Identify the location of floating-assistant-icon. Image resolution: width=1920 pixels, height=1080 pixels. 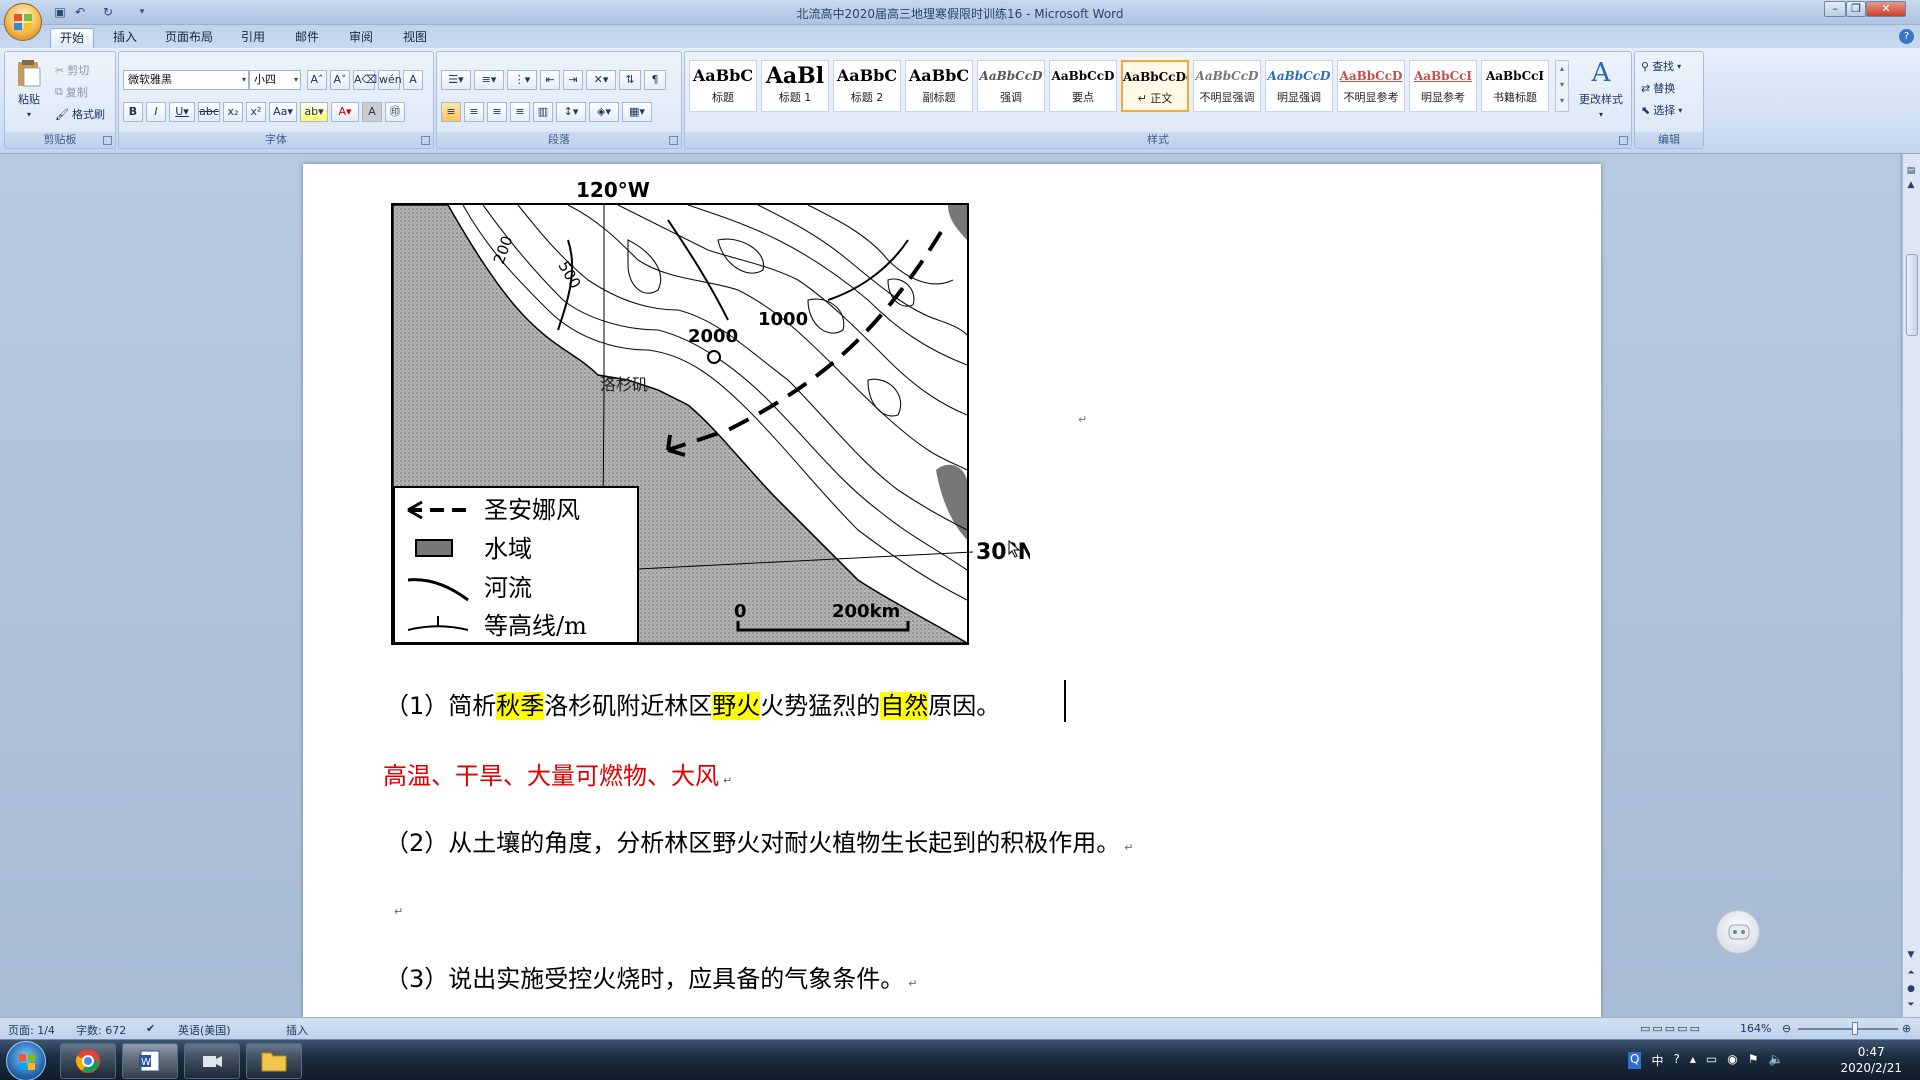
(1738, 932).